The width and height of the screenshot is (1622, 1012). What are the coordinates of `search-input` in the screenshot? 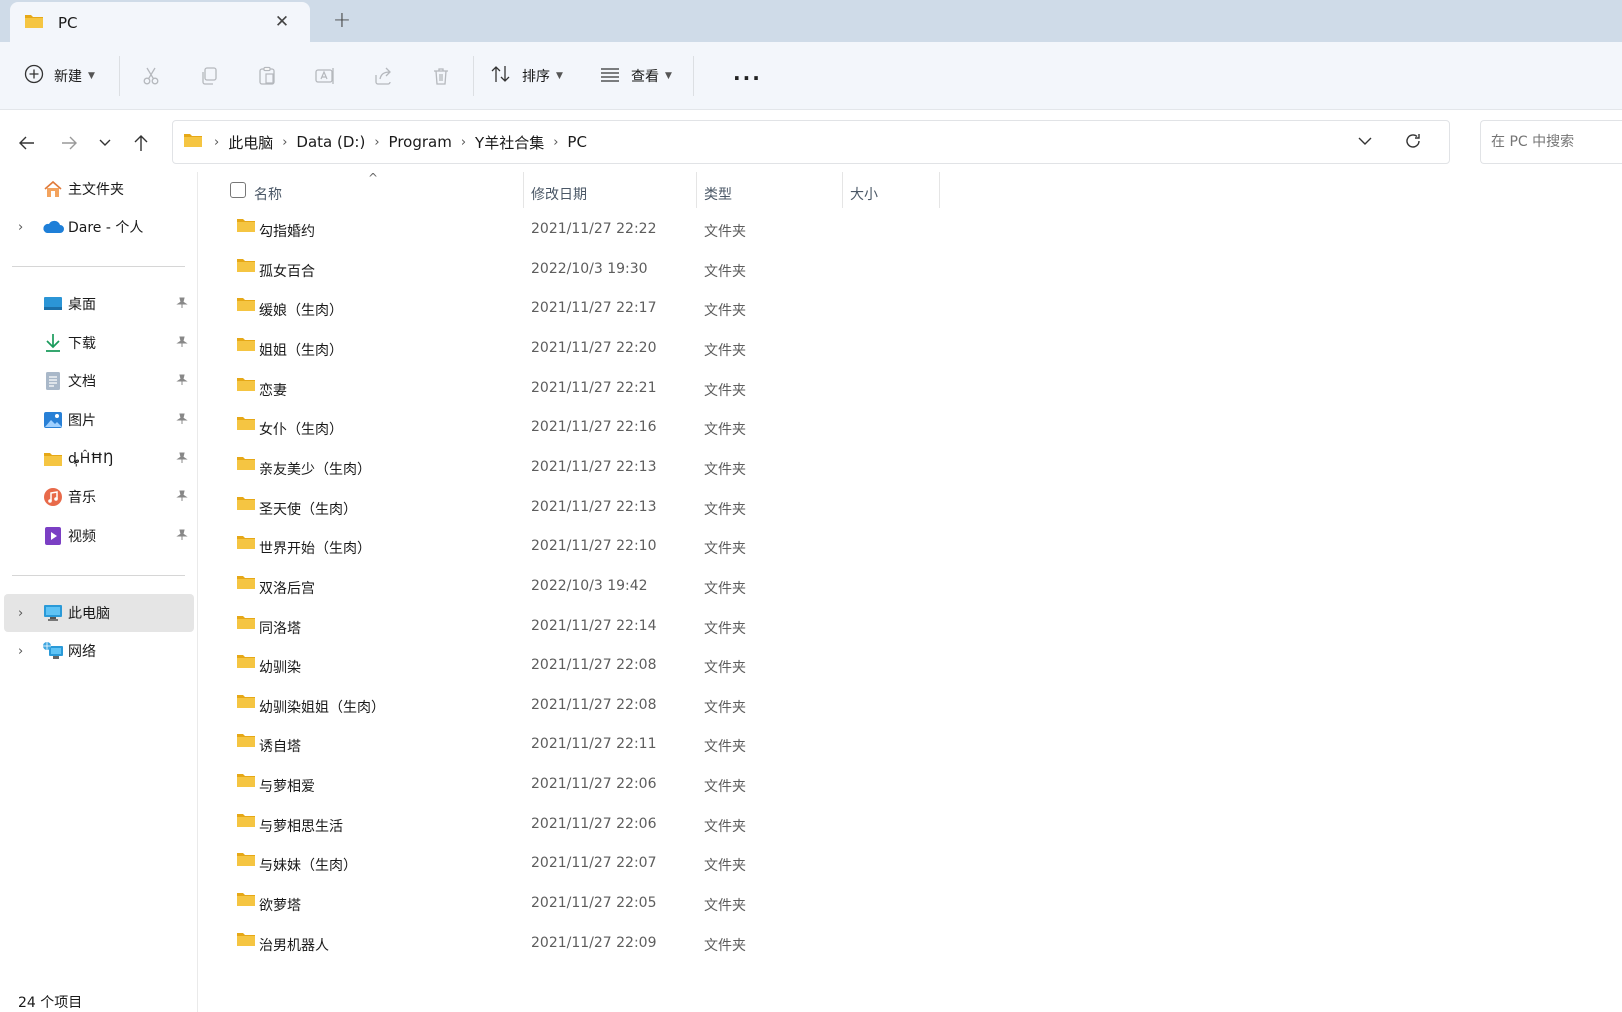 It's located at (1551, 142).